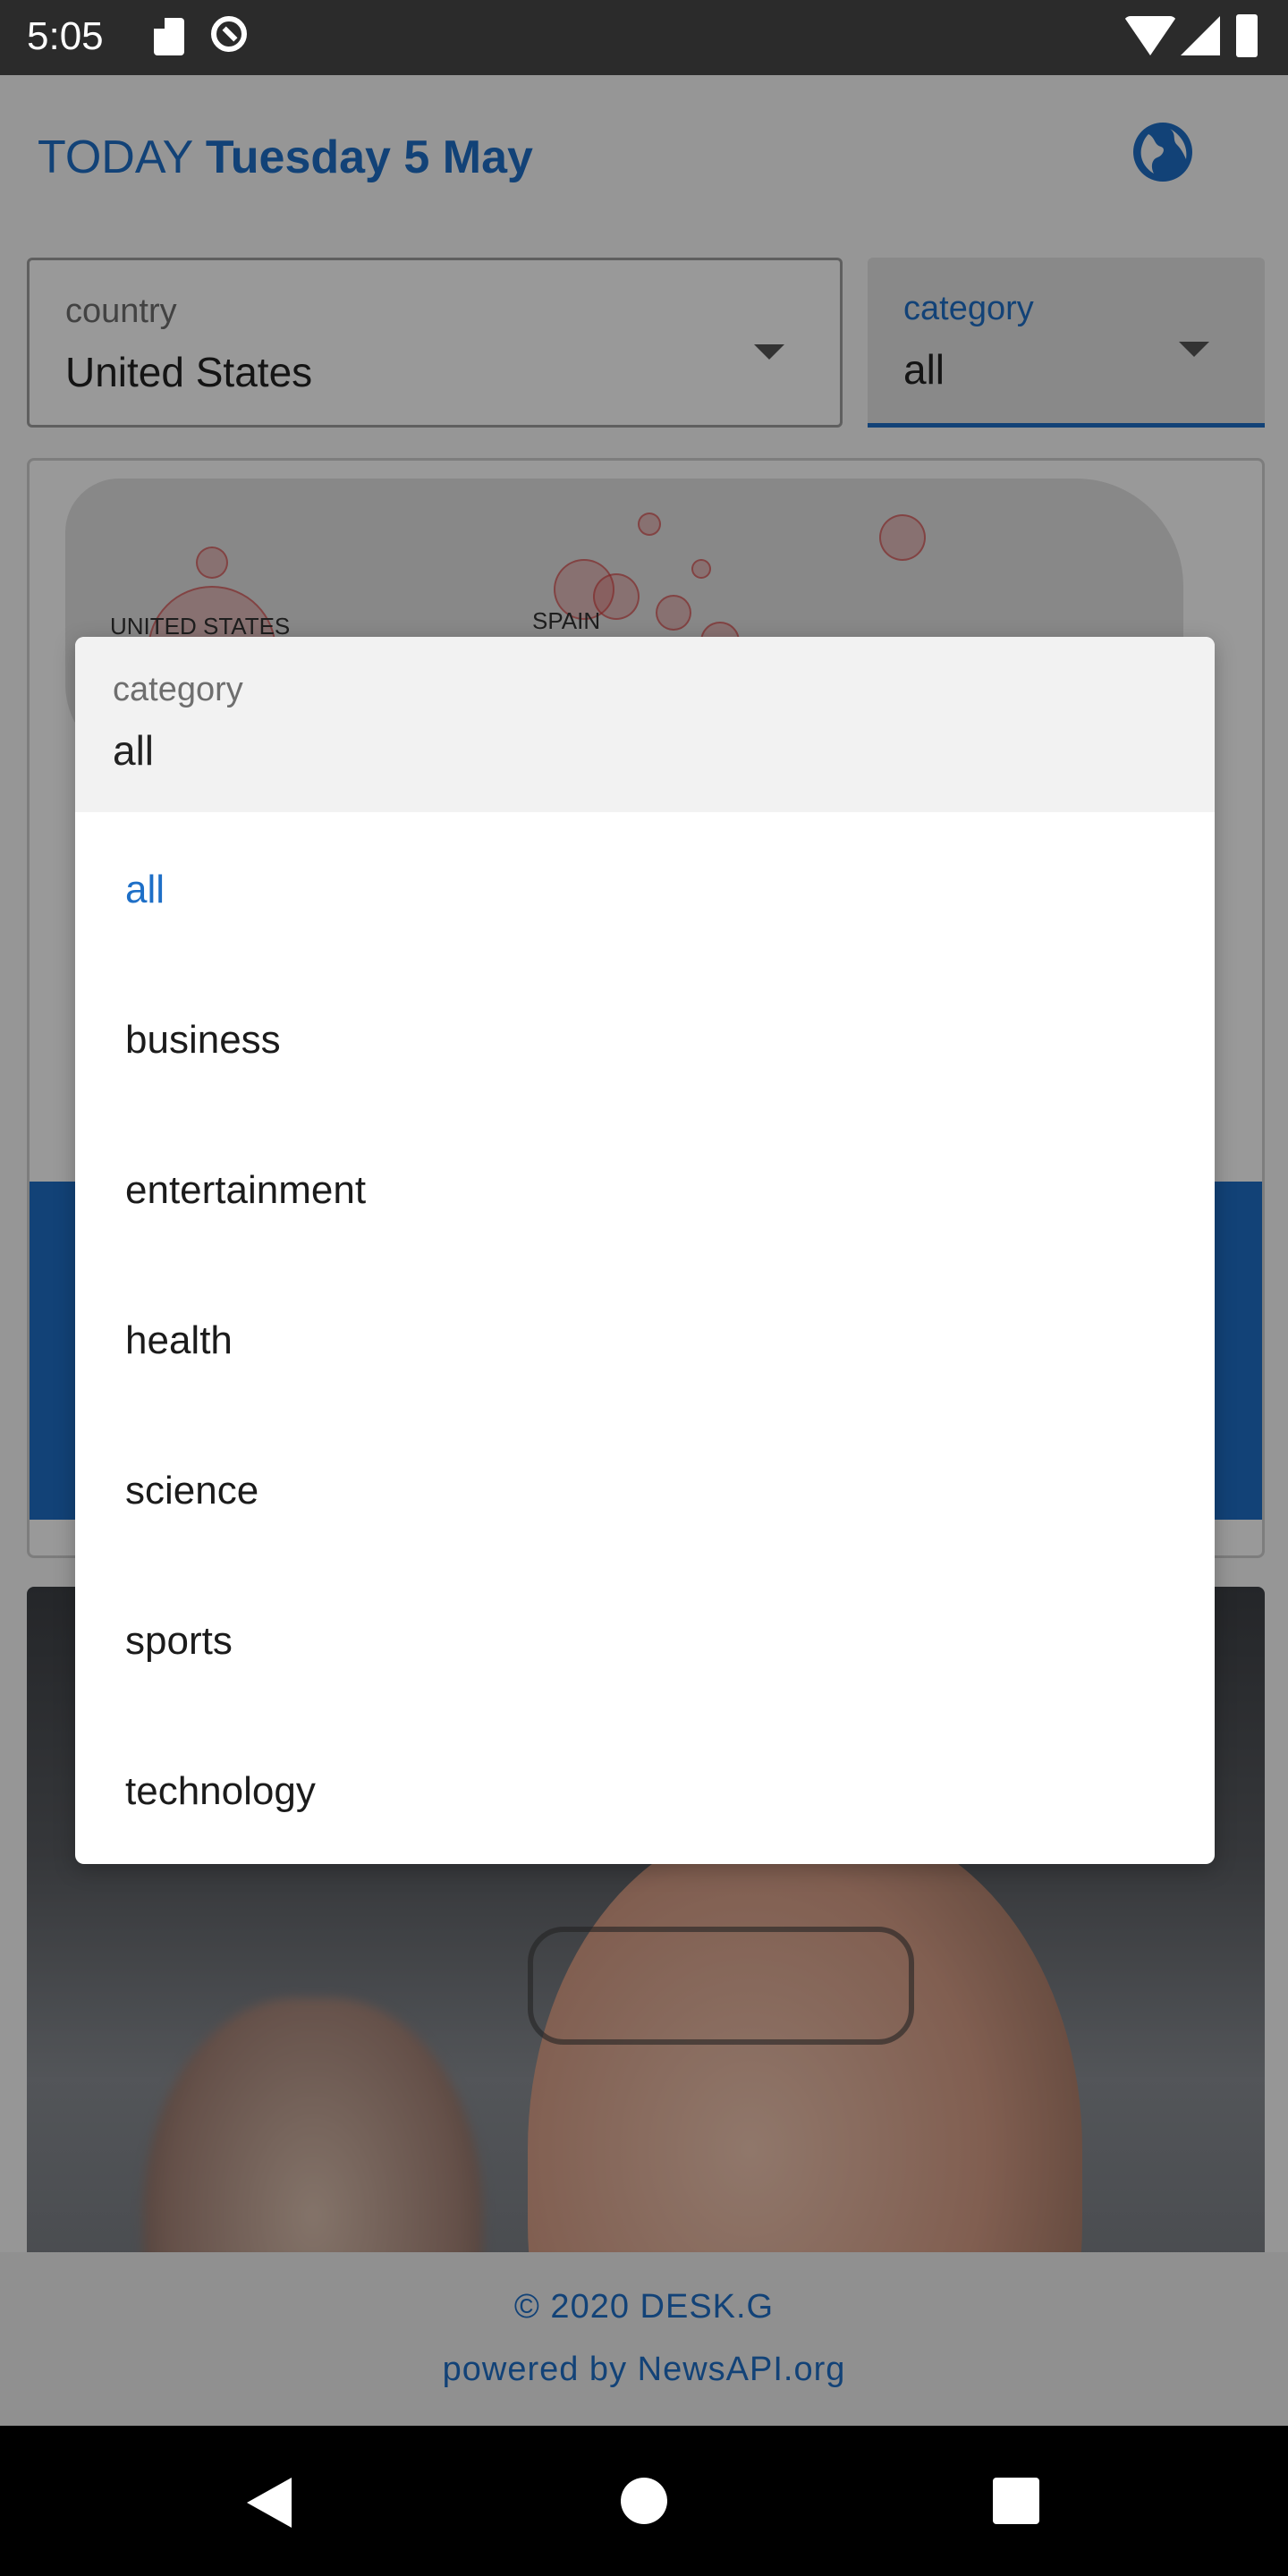 The width and height of the screenshot is (1288, 2576). What do you see at coordinates (220, 1791) in the screenshot?
I see `option-label: technology` at bounding box center [220, 1791].